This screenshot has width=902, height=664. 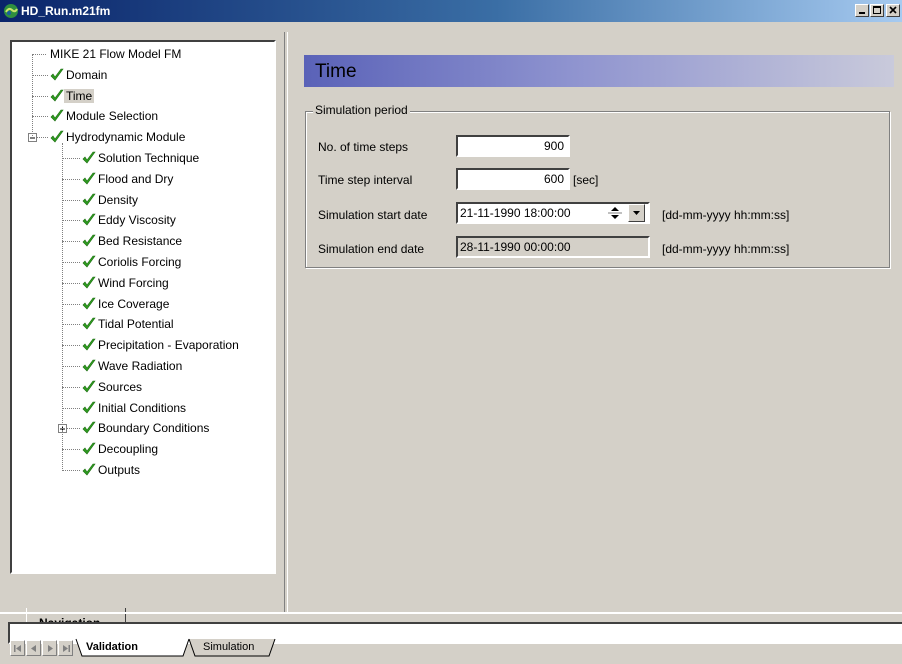 What do you see at coordinates (11, 11) in the screenshot?
I see `app-icon` at bounding box center [11, 11].